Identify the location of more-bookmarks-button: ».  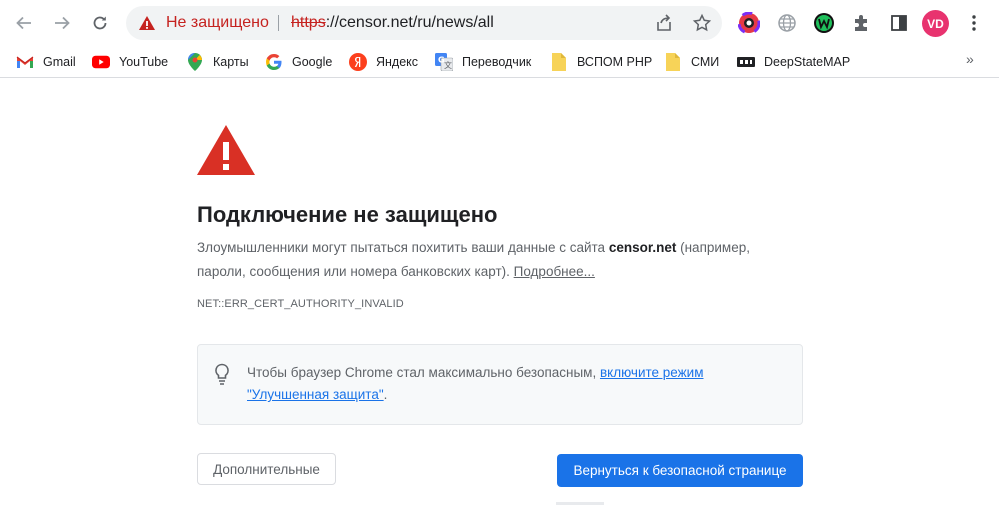
(970, 59).